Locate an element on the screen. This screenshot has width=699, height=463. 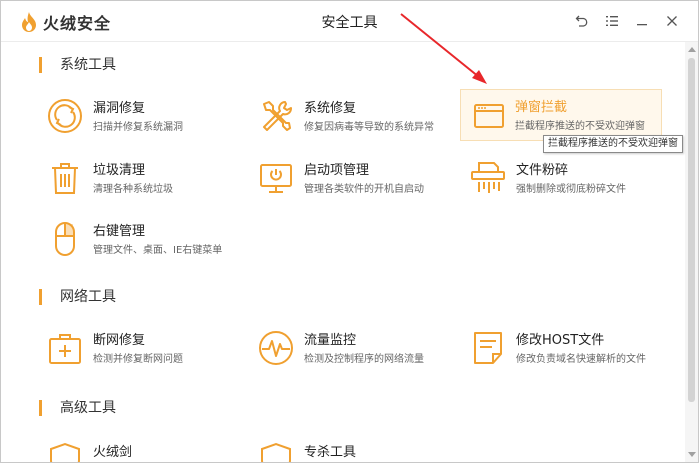
close-button is located at coordinates (672, 21).